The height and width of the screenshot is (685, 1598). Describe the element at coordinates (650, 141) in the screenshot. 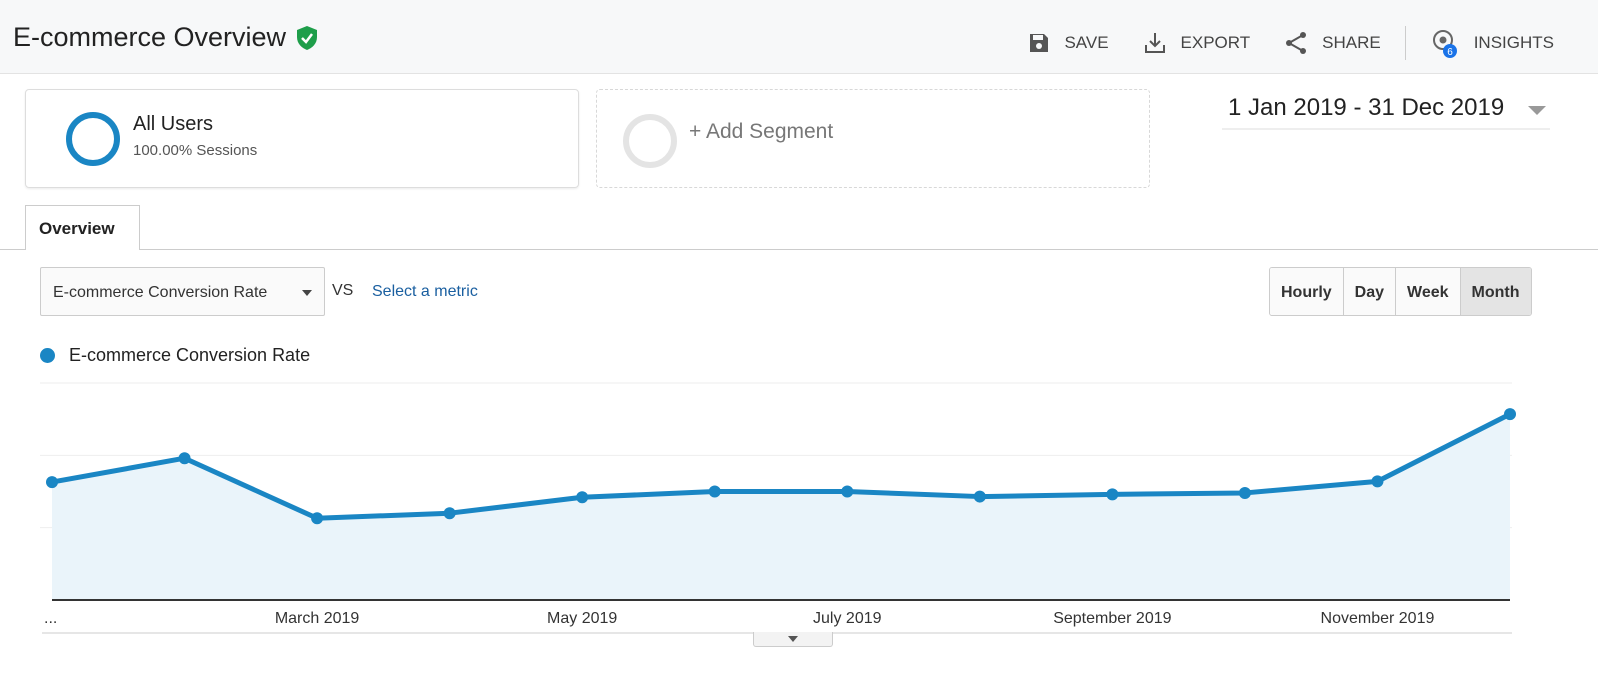

I see `empty-segment-ring-icon` at that location.